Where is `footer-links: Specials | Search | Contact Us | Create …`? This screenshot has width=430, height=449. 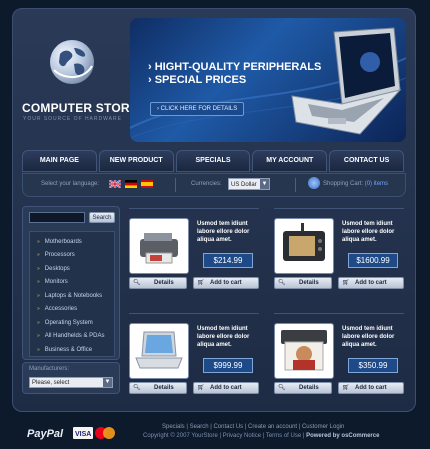
footer-links: Specials | Search | Contact Us | Create … is located at coordinates (253, 427).